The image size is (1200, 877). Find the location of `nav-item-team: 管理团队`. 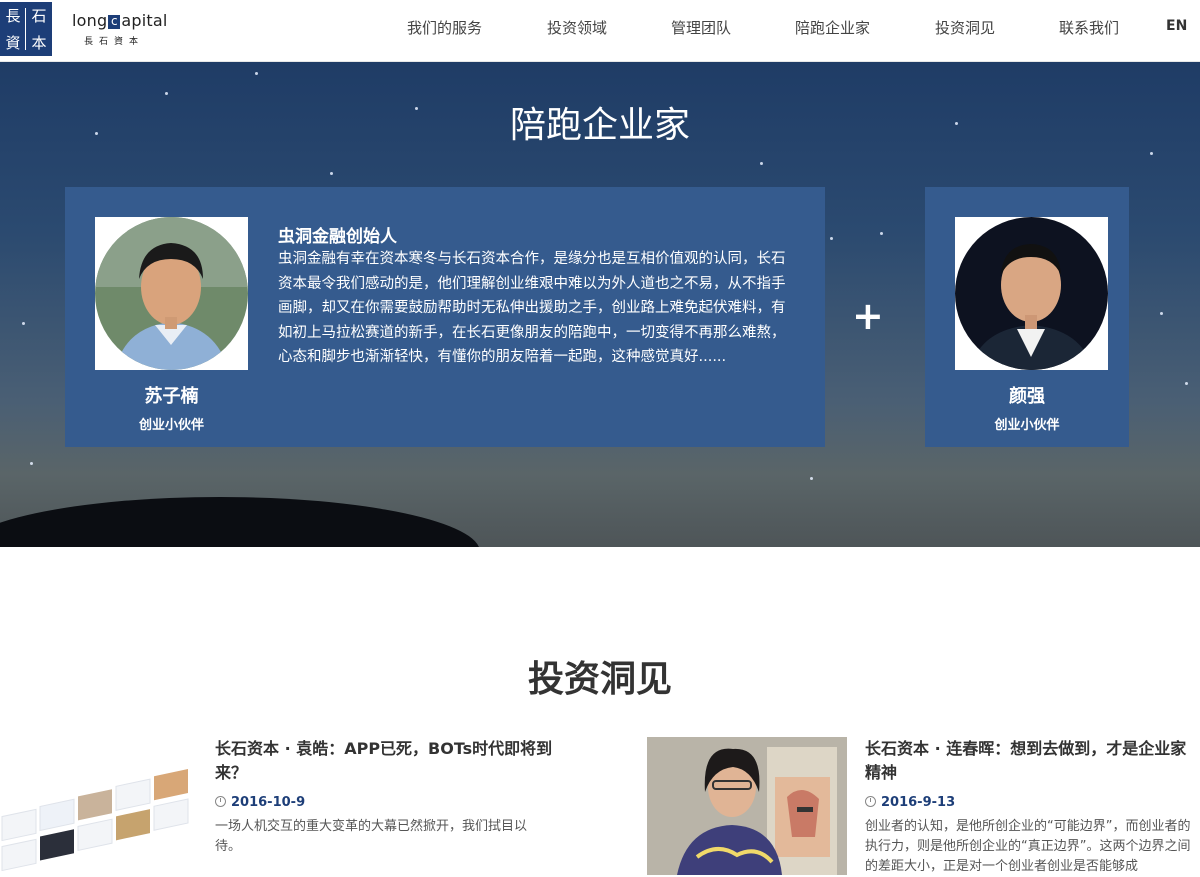

nav-item-team: 管理团队 is located at coordinates (701, 27).